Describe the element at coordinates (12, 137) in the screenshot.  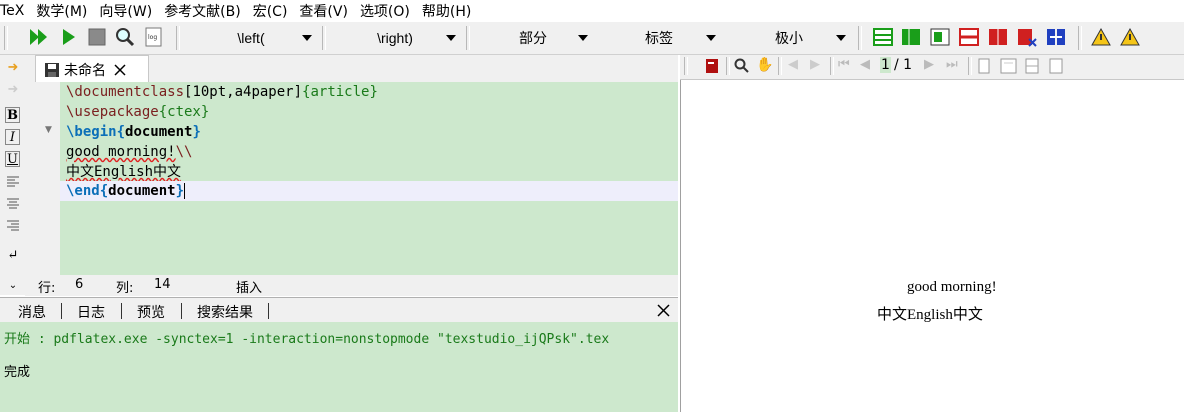
I see `italic-icon: I` at that location.